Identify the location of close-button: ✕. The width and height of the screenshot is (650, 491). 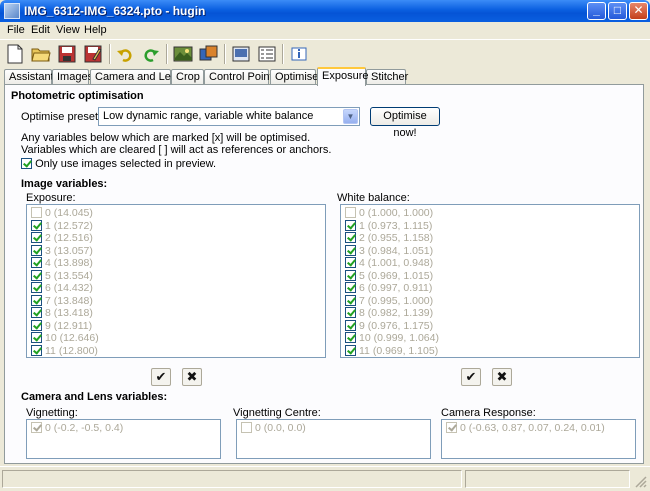
(638, 11).